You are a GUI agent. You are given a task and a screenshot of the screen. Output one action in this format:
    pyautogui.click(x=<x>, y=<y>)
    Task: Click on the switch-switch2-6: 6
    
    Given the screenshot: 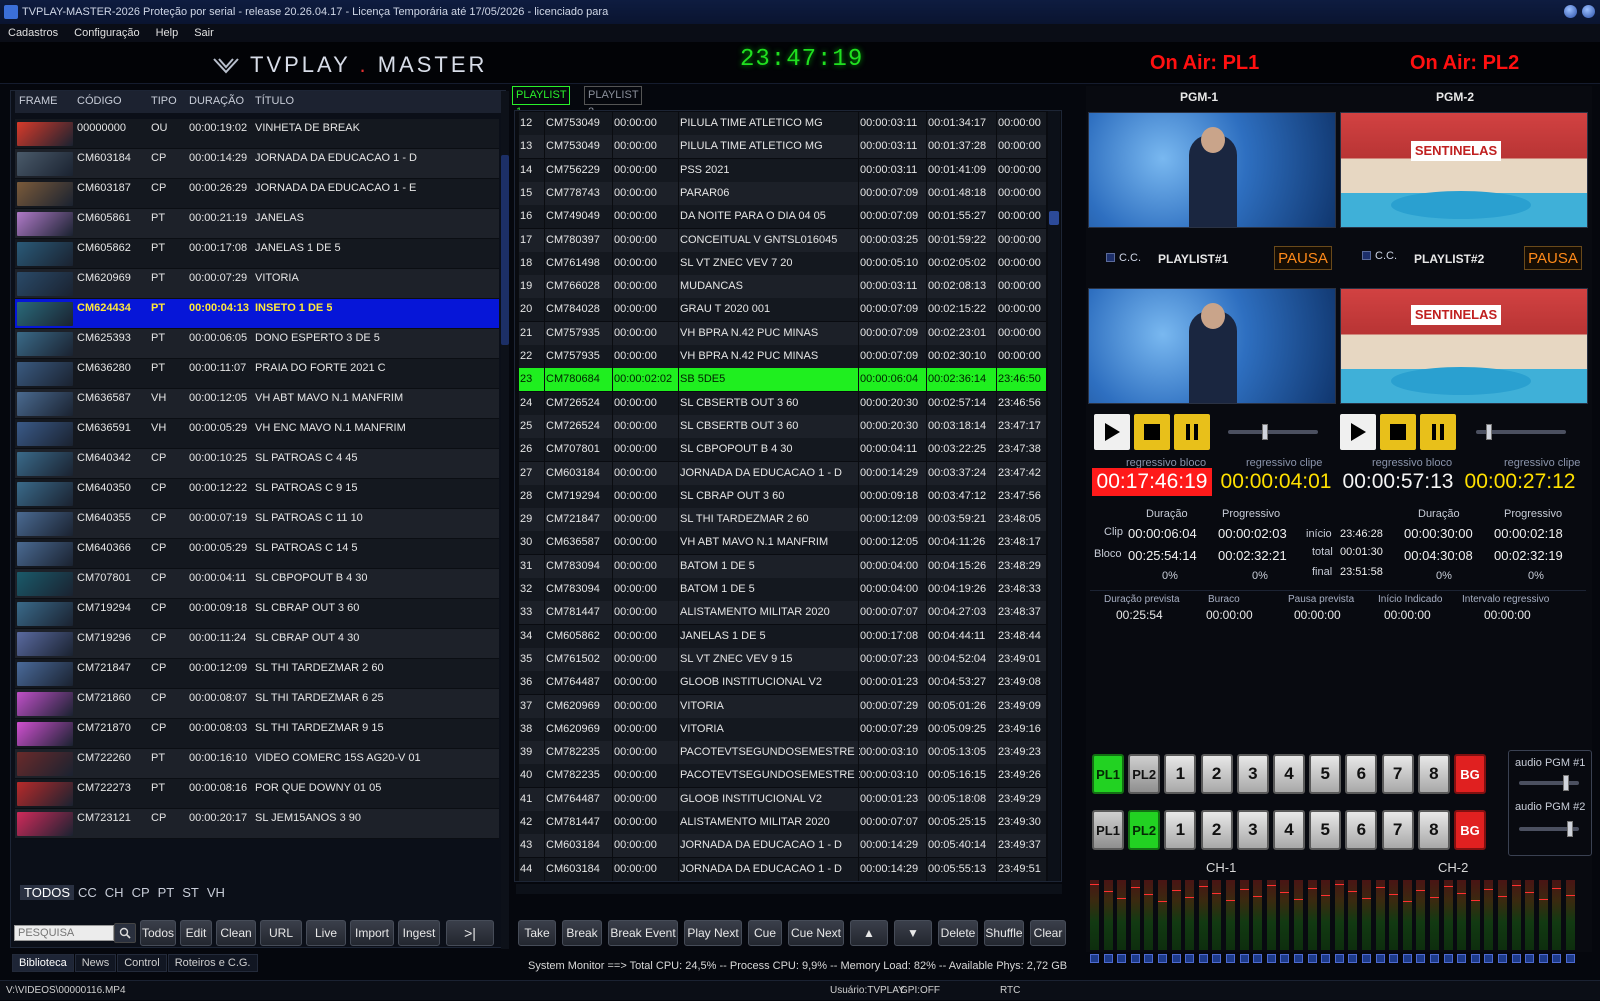 What is the action you would take?
    pyautogui.click(x=1361, y=830)
    